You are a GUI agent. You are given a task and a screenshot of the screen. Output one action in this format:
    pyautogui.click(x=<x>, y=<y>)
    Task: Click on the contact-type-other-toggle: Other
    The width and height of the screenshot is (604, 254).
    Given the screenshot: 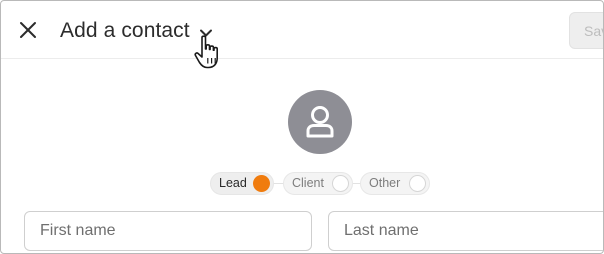 What is the action you would take?
    pyautogui.click(x=395, y=183)
    